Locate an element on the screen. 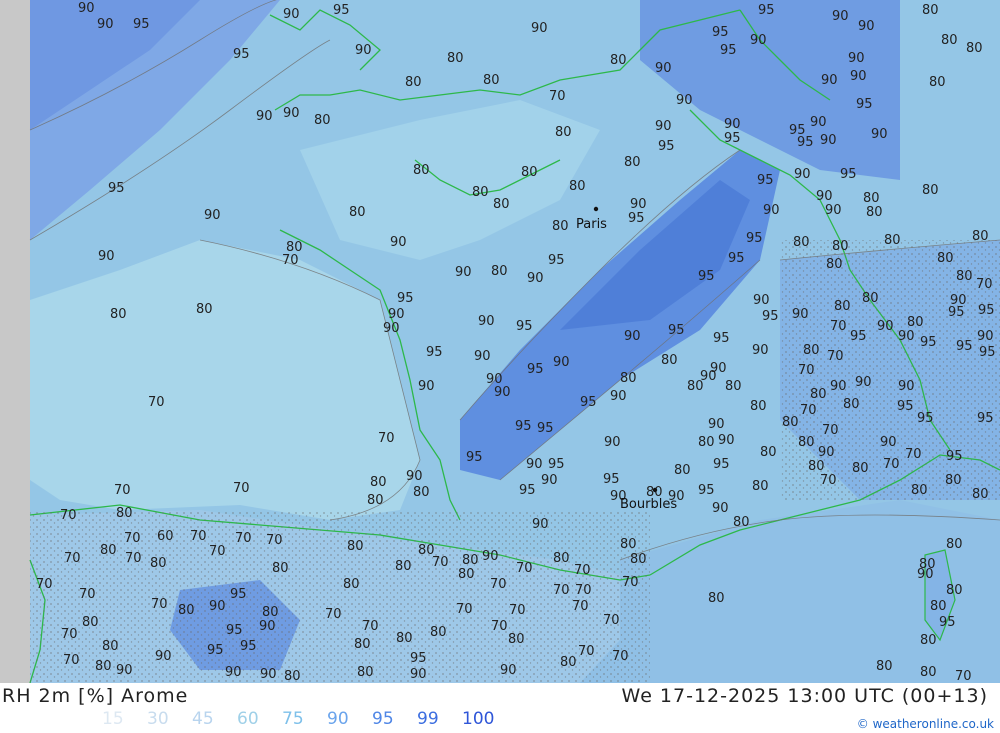 The width and height of the screenshot is (1000, 733). legend-value: 60 is located at coordinates (248, 719).